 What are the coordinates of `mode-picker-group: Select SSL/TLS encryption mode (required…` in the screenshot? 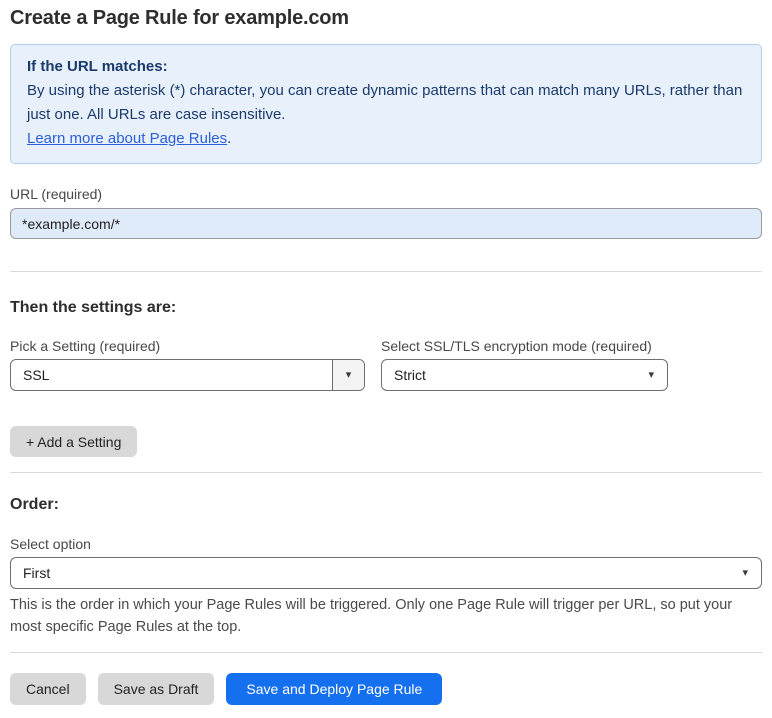 It's located at (524, 354).